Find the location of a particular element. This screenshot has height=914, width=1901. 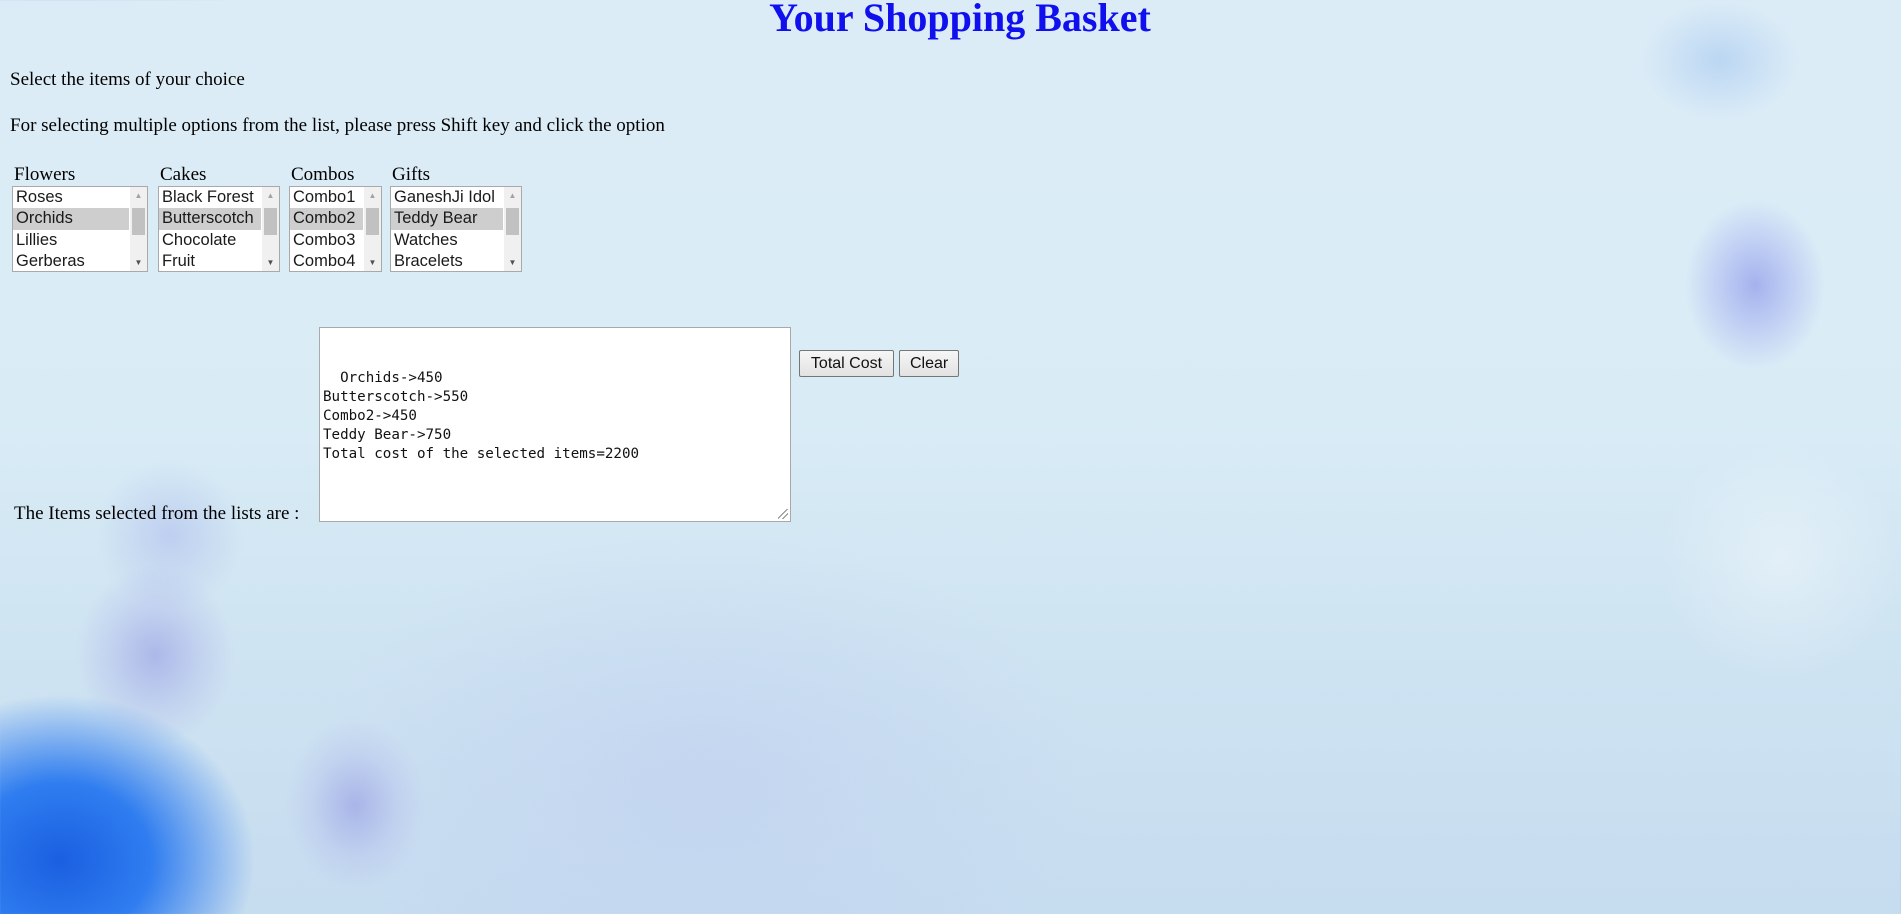

gifts-option-bracelets: Bracelets is located at coordinates (447, 261).